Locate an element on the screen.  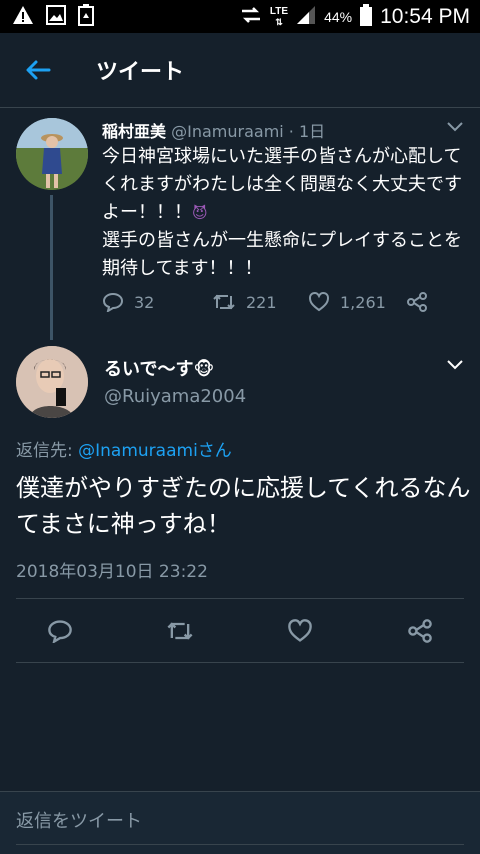
back-button is located at coordinates (38, 70).